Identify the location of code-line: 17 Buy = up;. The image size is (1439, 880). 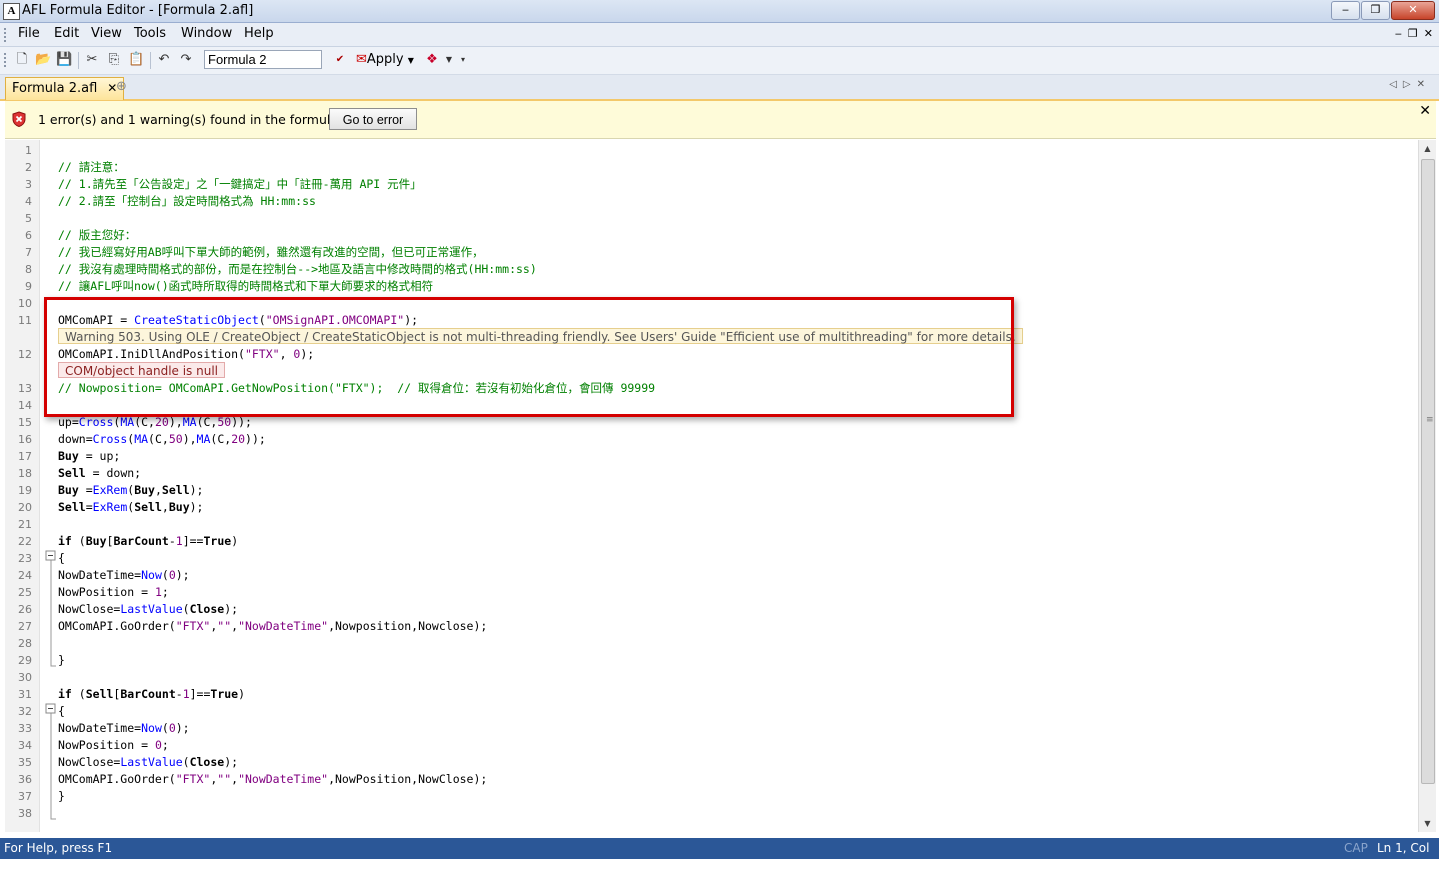
(711, 456).